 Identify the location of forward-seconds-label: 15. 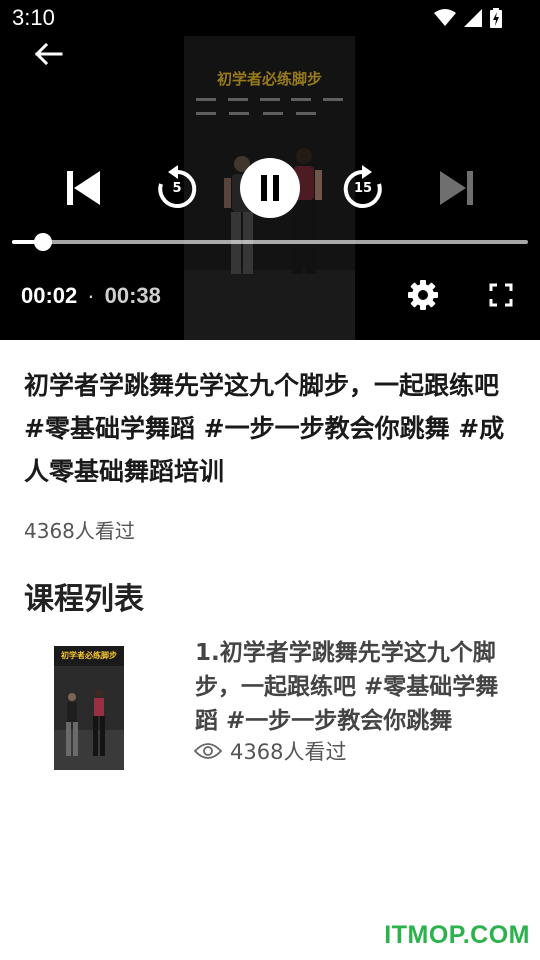
(363, 188).